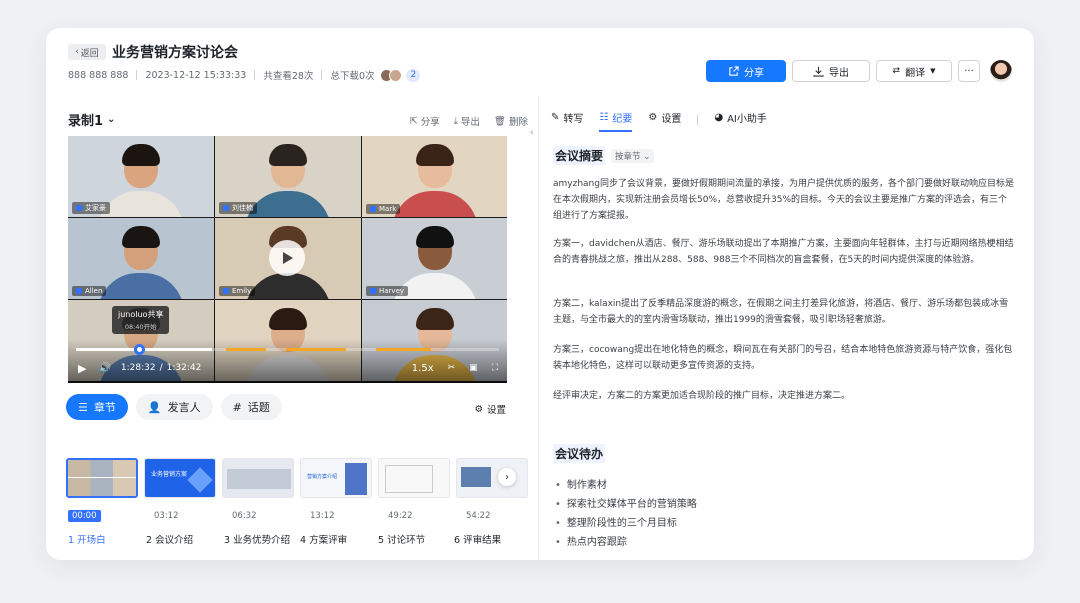 The width and height of the screenshot is (1080, 603). What do you see at coordinates (818, 71) in the screenshot?
I see `download-icon` at bounding box center [818, 71].